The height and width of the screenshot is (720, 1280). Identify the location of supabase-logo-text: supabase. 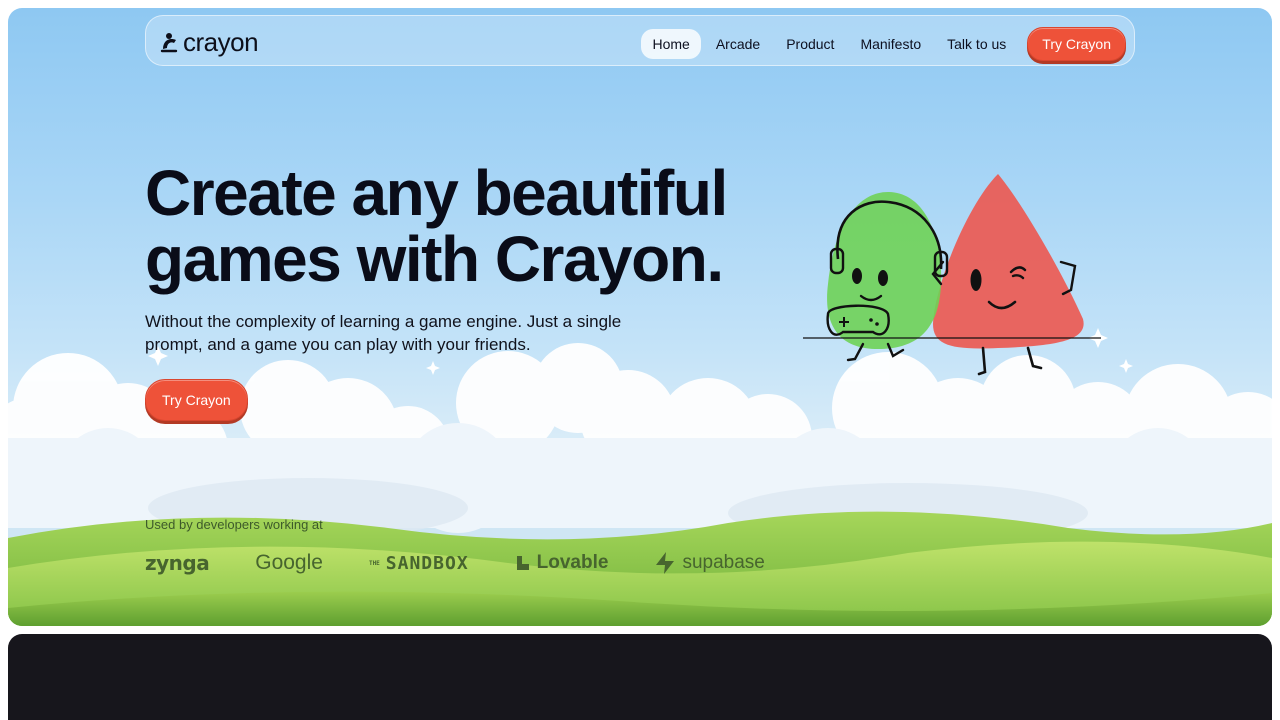
(723, 562).